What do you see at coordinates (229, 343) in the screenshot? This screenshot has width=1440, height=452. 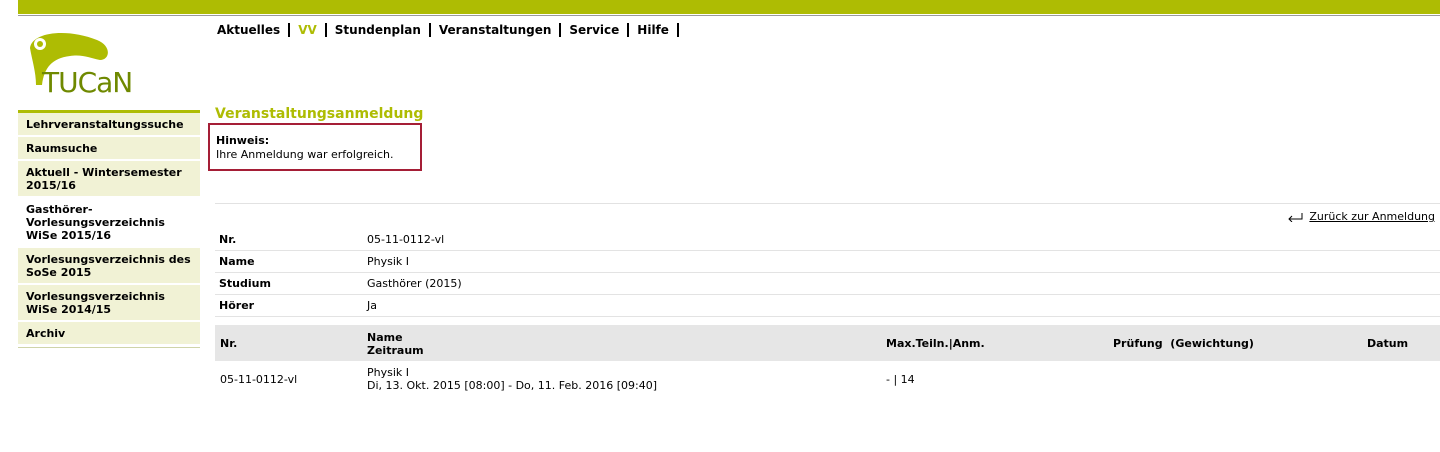 I see `header-nr: Nr.` at bounding box center [229, 343].